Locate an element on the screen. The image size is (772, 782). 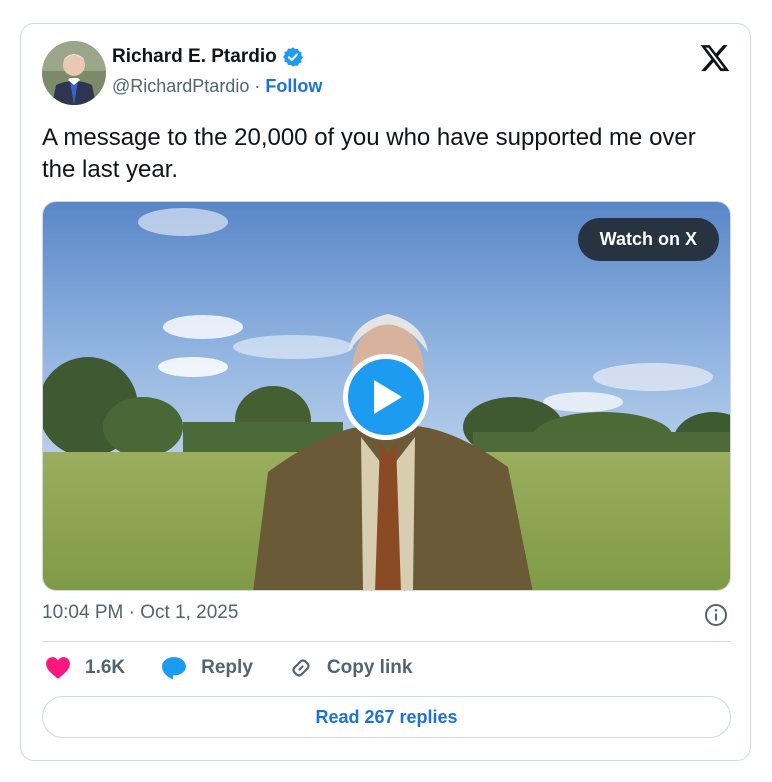
verified-badge-icon is located at coordinates (292, 57).